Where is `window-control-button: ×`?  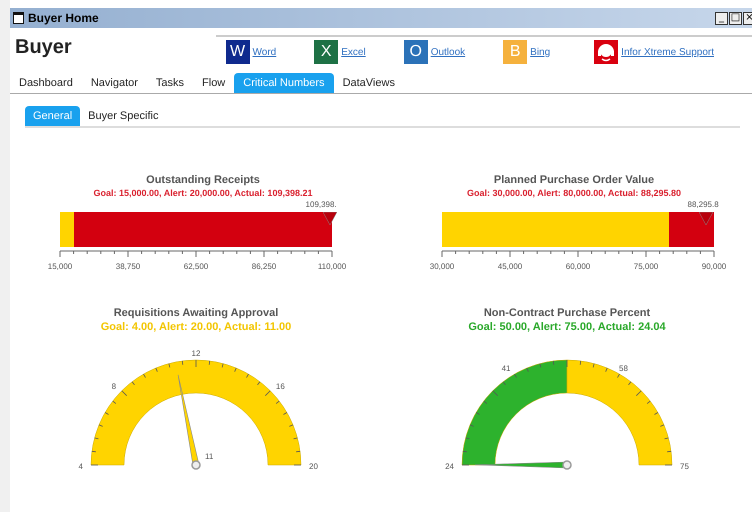 window-control-button: × is located at coordinates (747, 18).